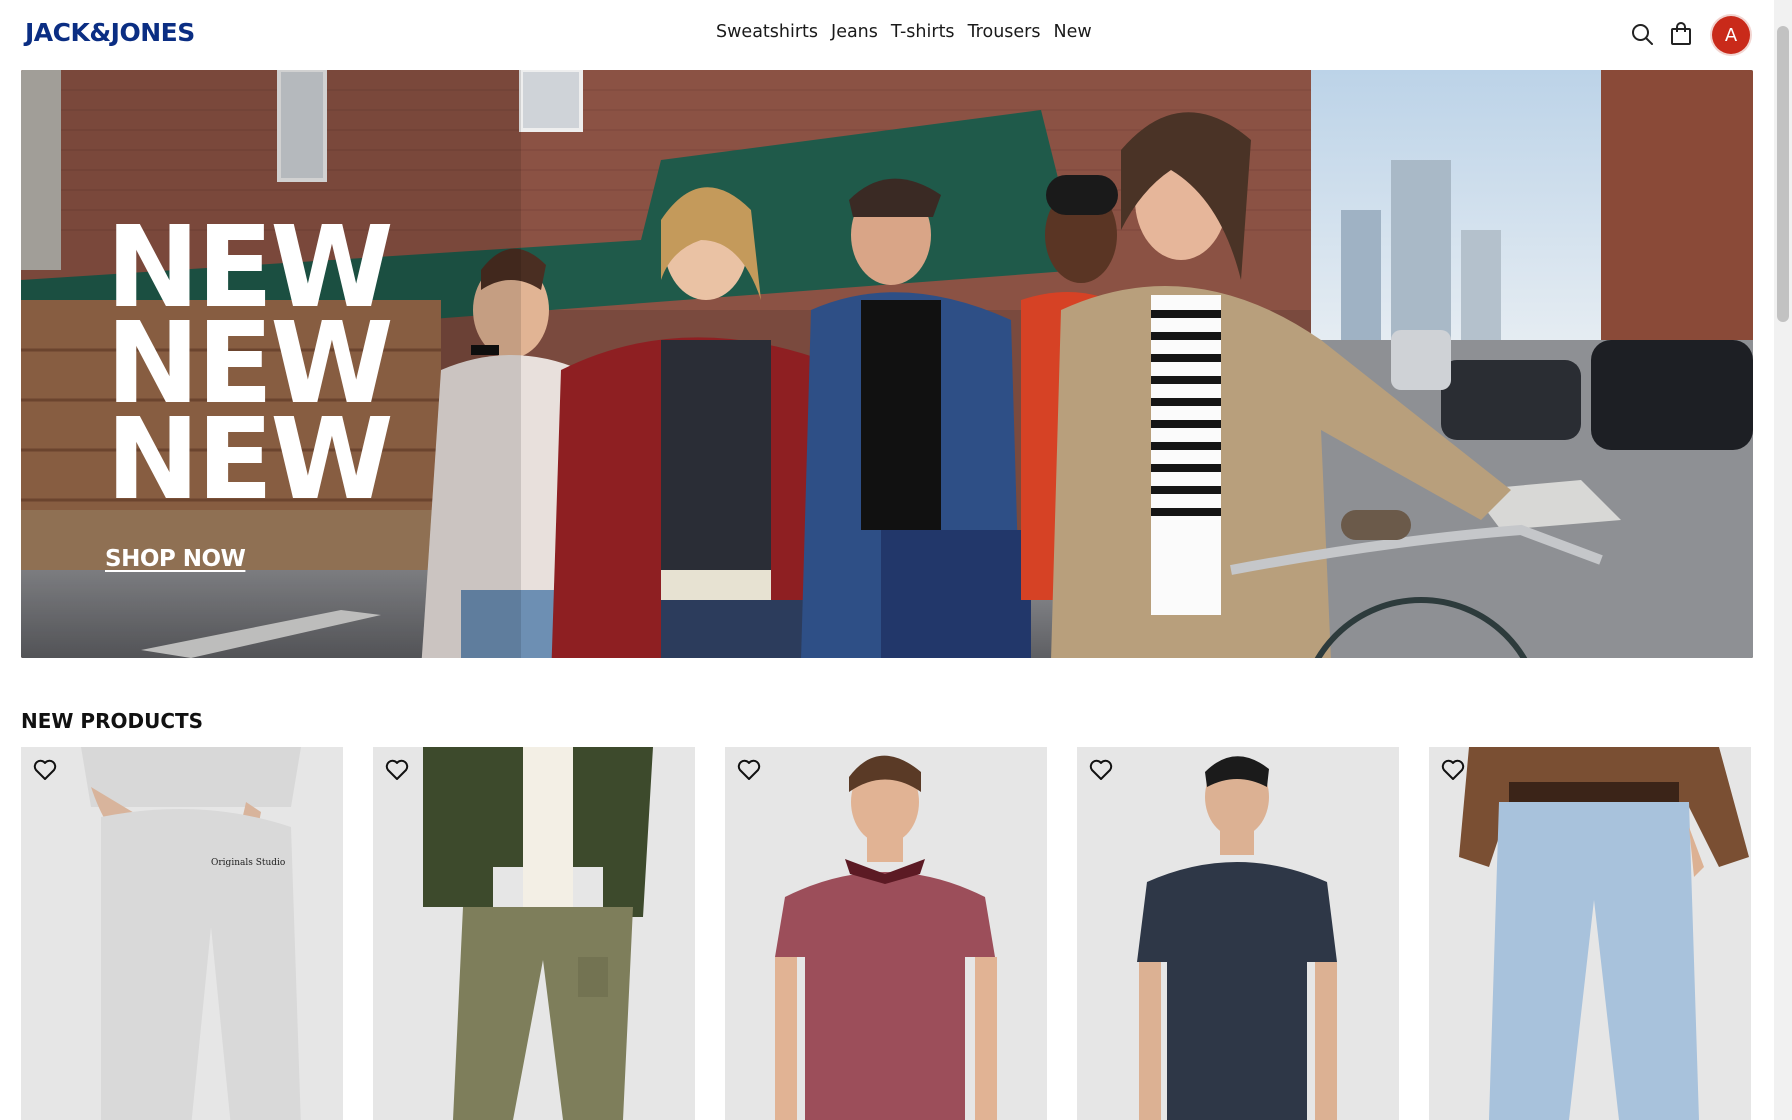  I want to click on product-image: Originals Studio, so click(182, 933).